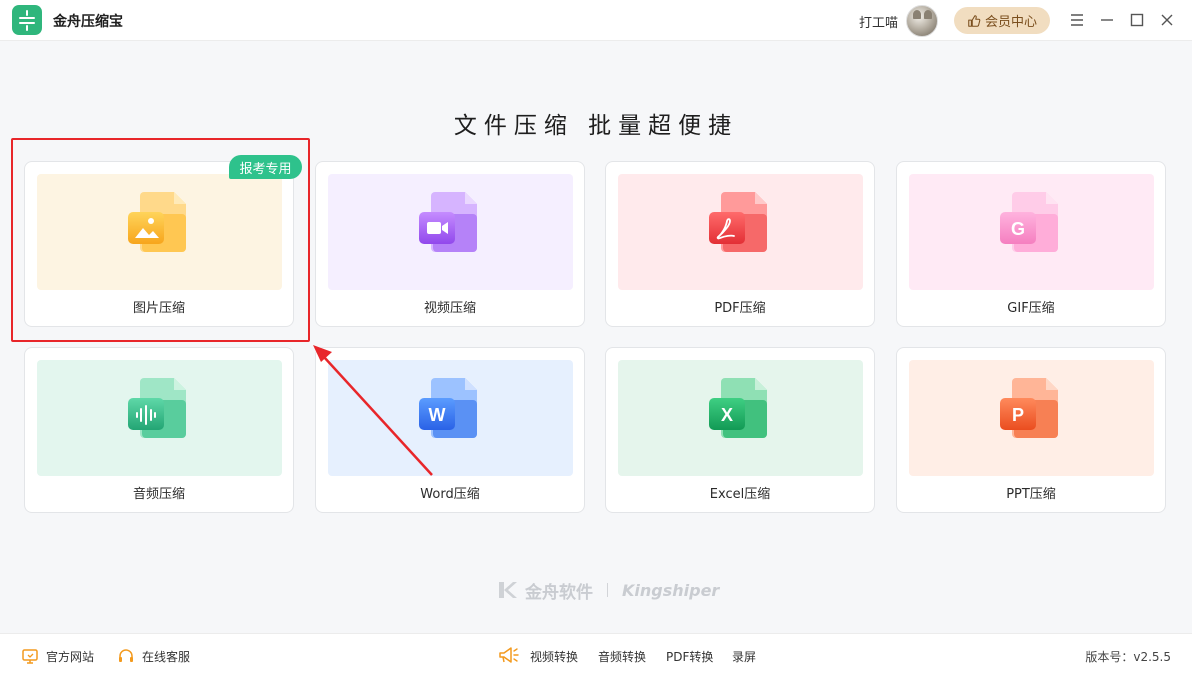  What do you see at coordinates (559, 592) in the screenshot?
I see `watermark-cn: 金舟软件` at bounding box center [559, 592].